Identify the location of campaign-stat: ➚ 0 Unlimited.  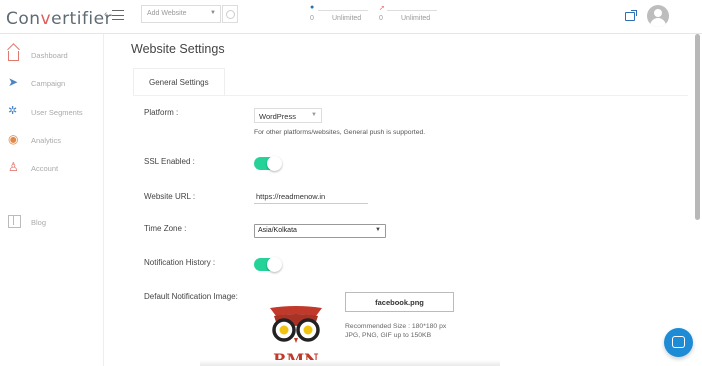
(414, 16).